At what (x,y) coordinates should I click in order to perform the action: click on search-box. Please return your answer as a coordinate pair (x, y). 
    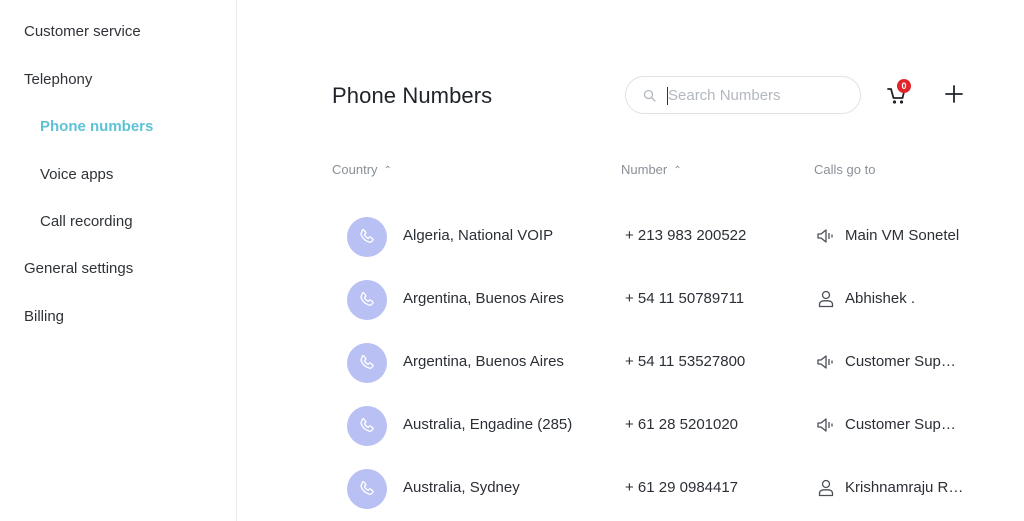
    Looking at the image, I should click on (743, 95).